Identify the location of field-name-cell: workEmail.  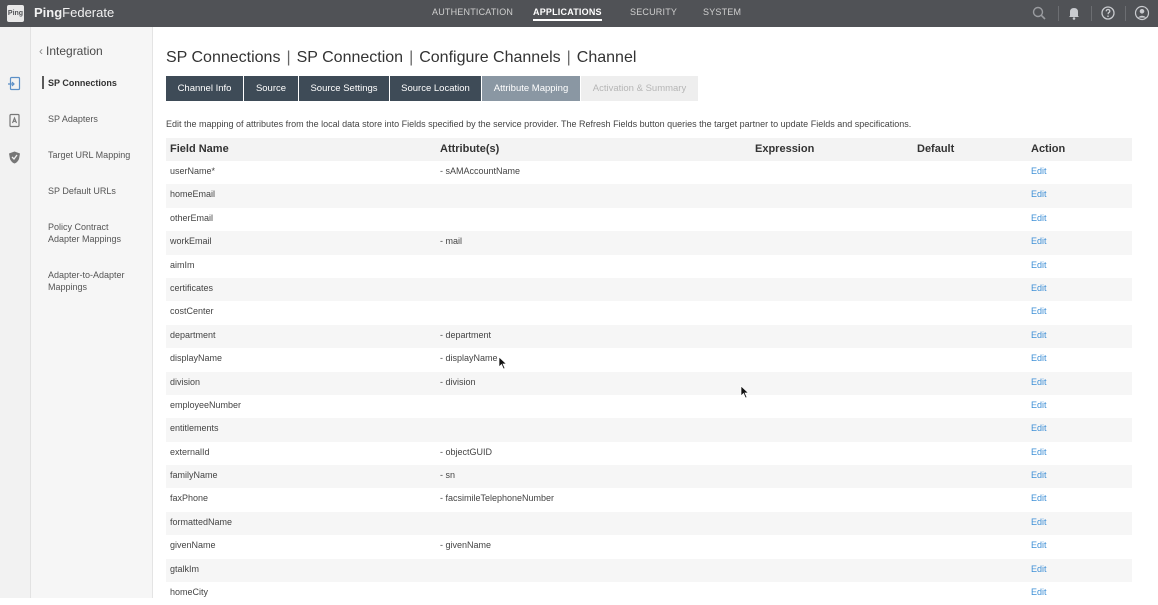
(191, 241).